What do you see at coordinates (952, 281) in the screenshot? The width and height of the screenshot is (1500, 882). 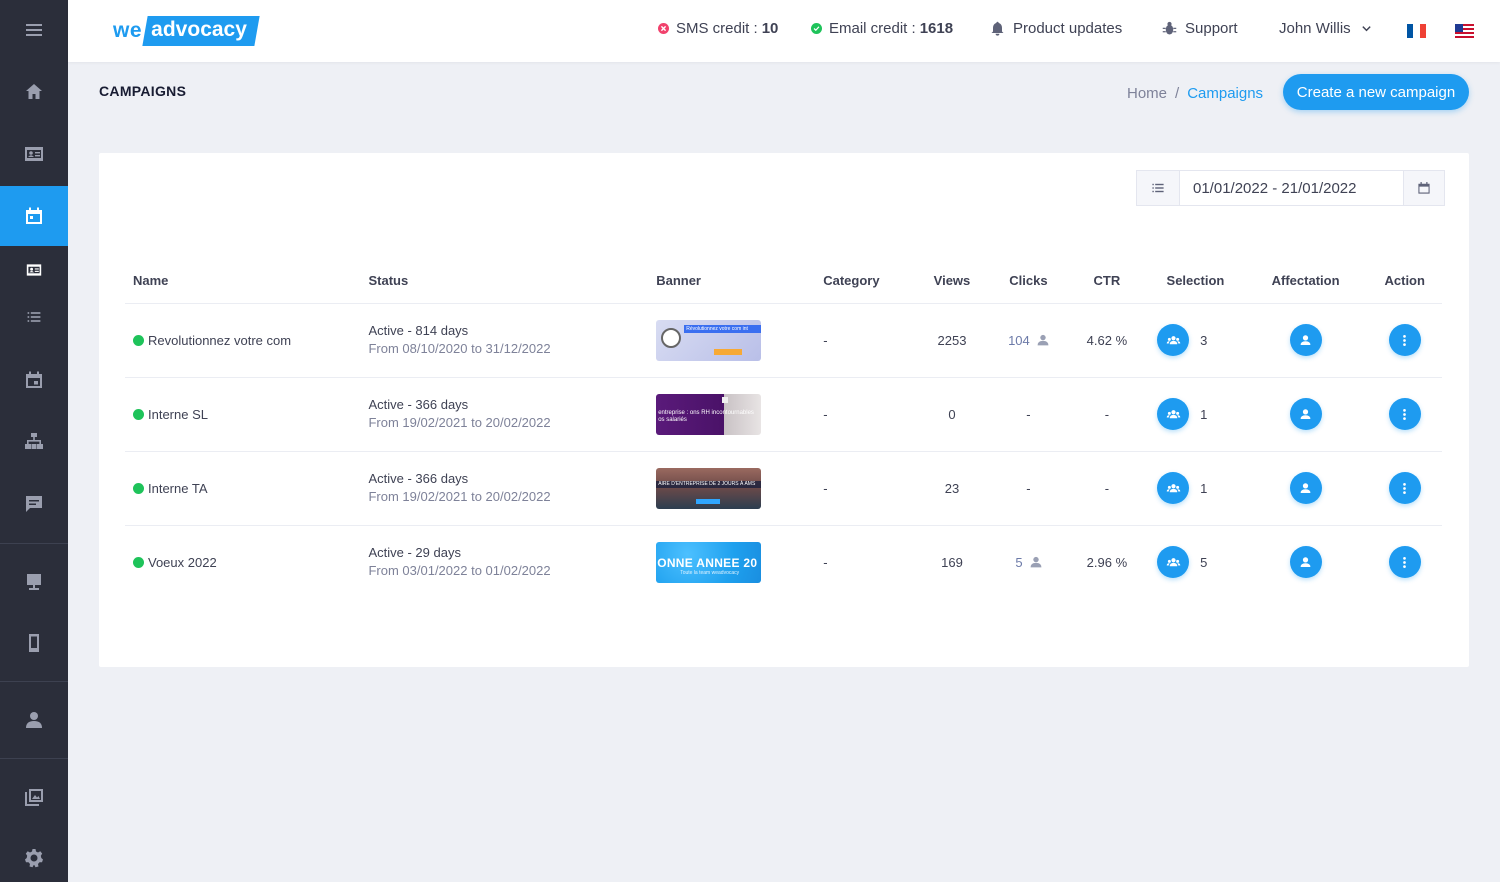 I see `col-views: Views` at bounding box center [952, 281].